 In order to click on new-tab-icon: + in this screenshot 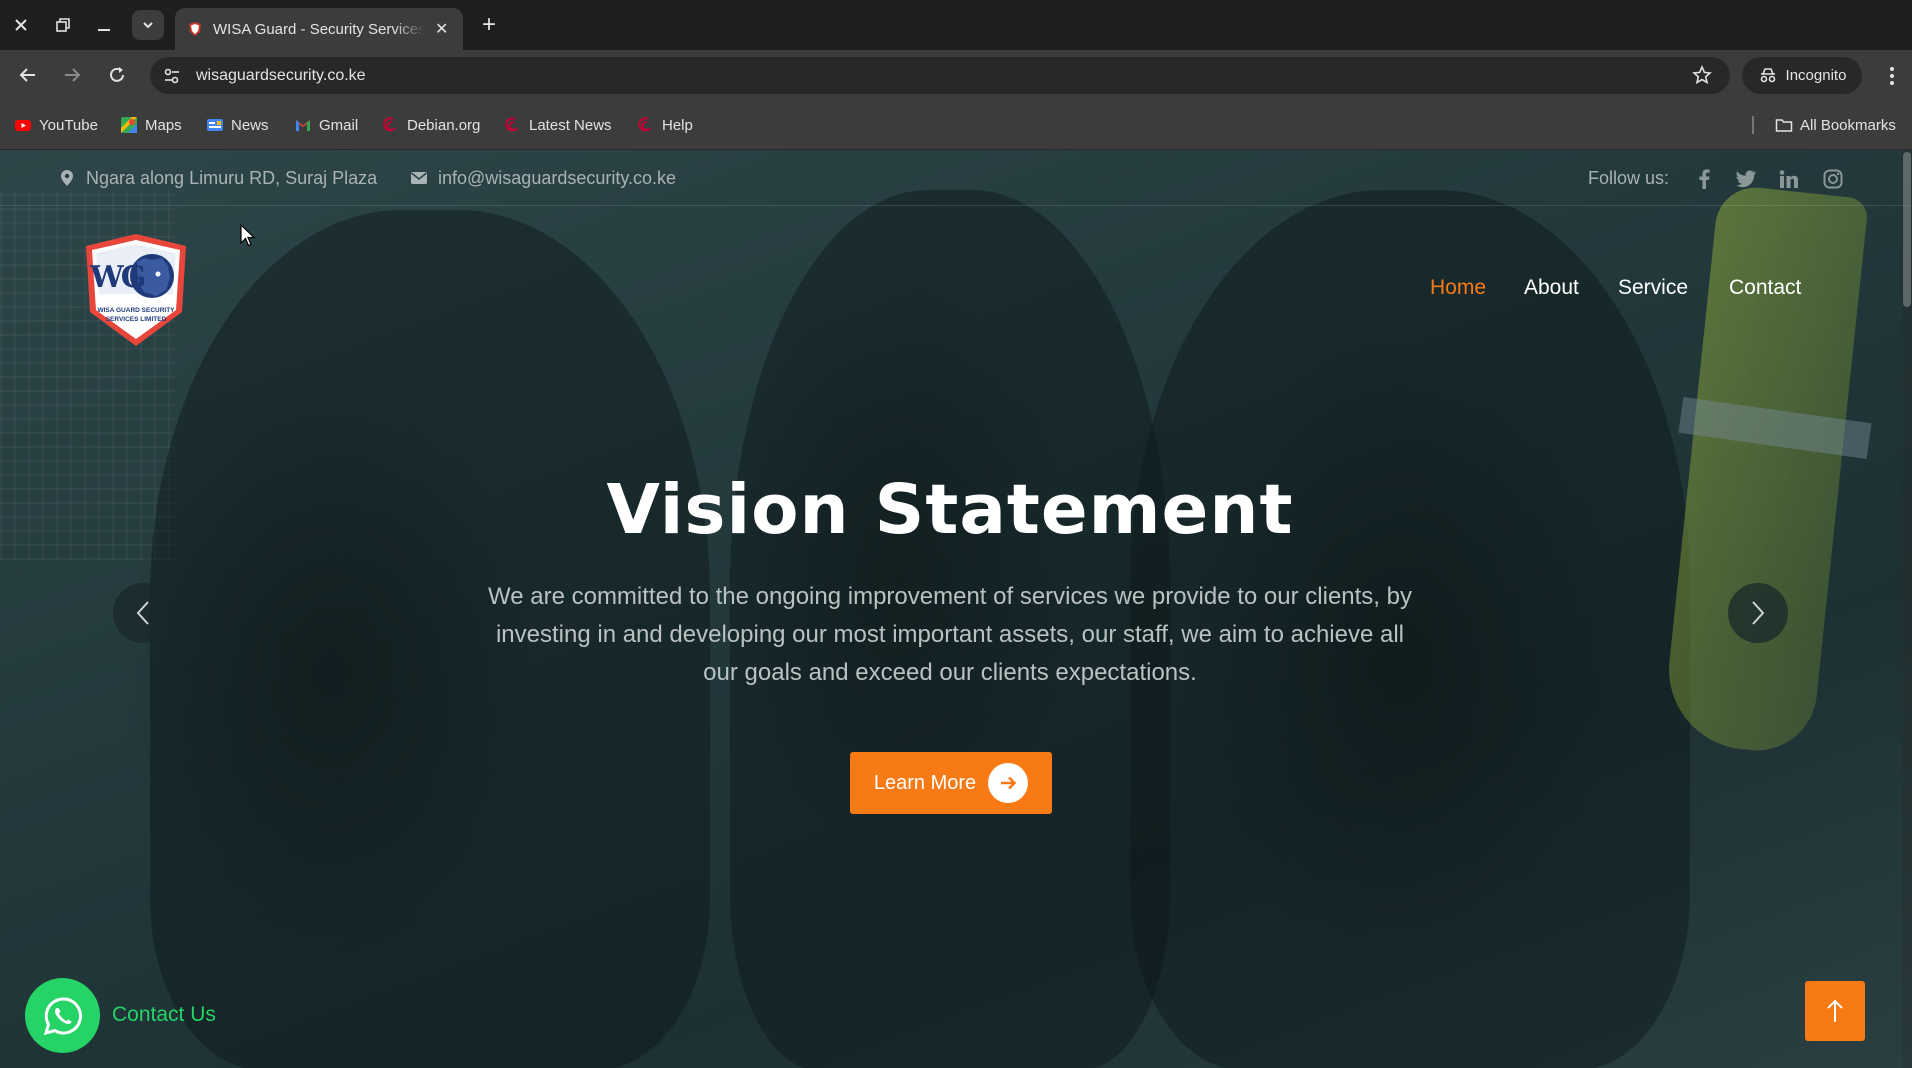, I will do `click(489, 25)`.